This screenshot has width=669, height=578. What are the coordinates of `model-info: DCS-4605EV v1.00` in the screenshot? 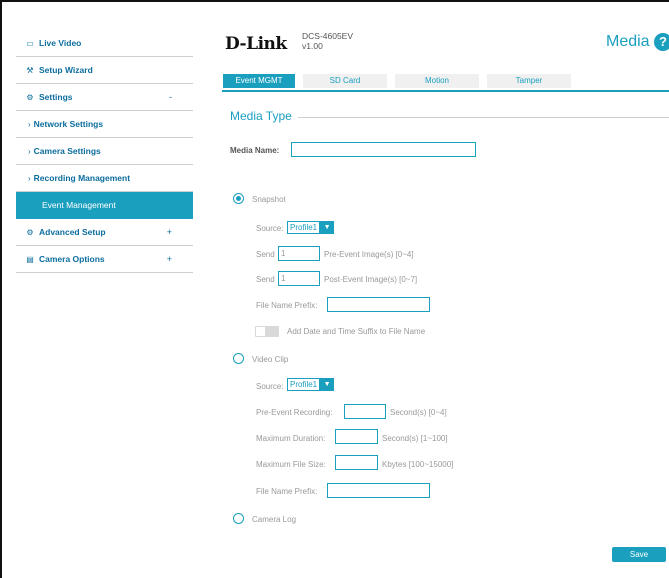 It's located at (327, 41).